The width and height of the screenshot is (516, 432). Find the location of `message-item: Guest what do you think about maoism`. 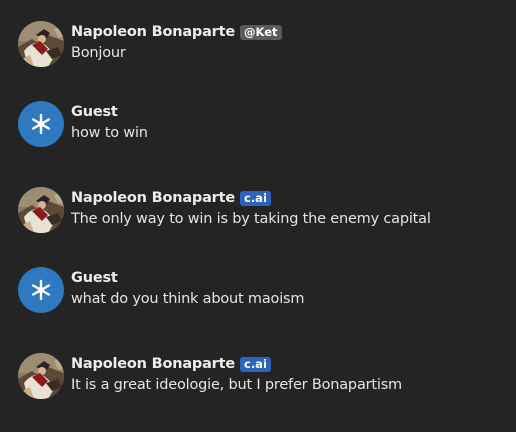

message-item: Guest what do you think about maoism is located at coordinates (263, 291).